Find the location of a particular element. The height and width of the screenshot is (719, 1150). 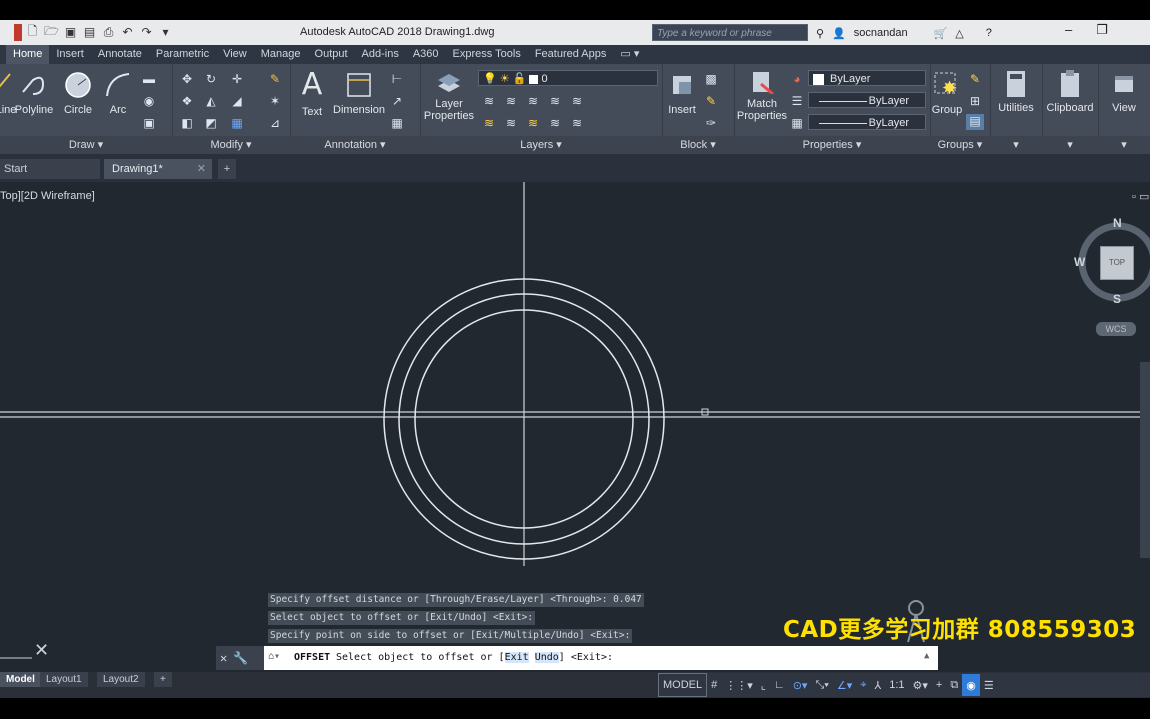

clipboard-button: Clipboard is located at coordinates (1070, 92).